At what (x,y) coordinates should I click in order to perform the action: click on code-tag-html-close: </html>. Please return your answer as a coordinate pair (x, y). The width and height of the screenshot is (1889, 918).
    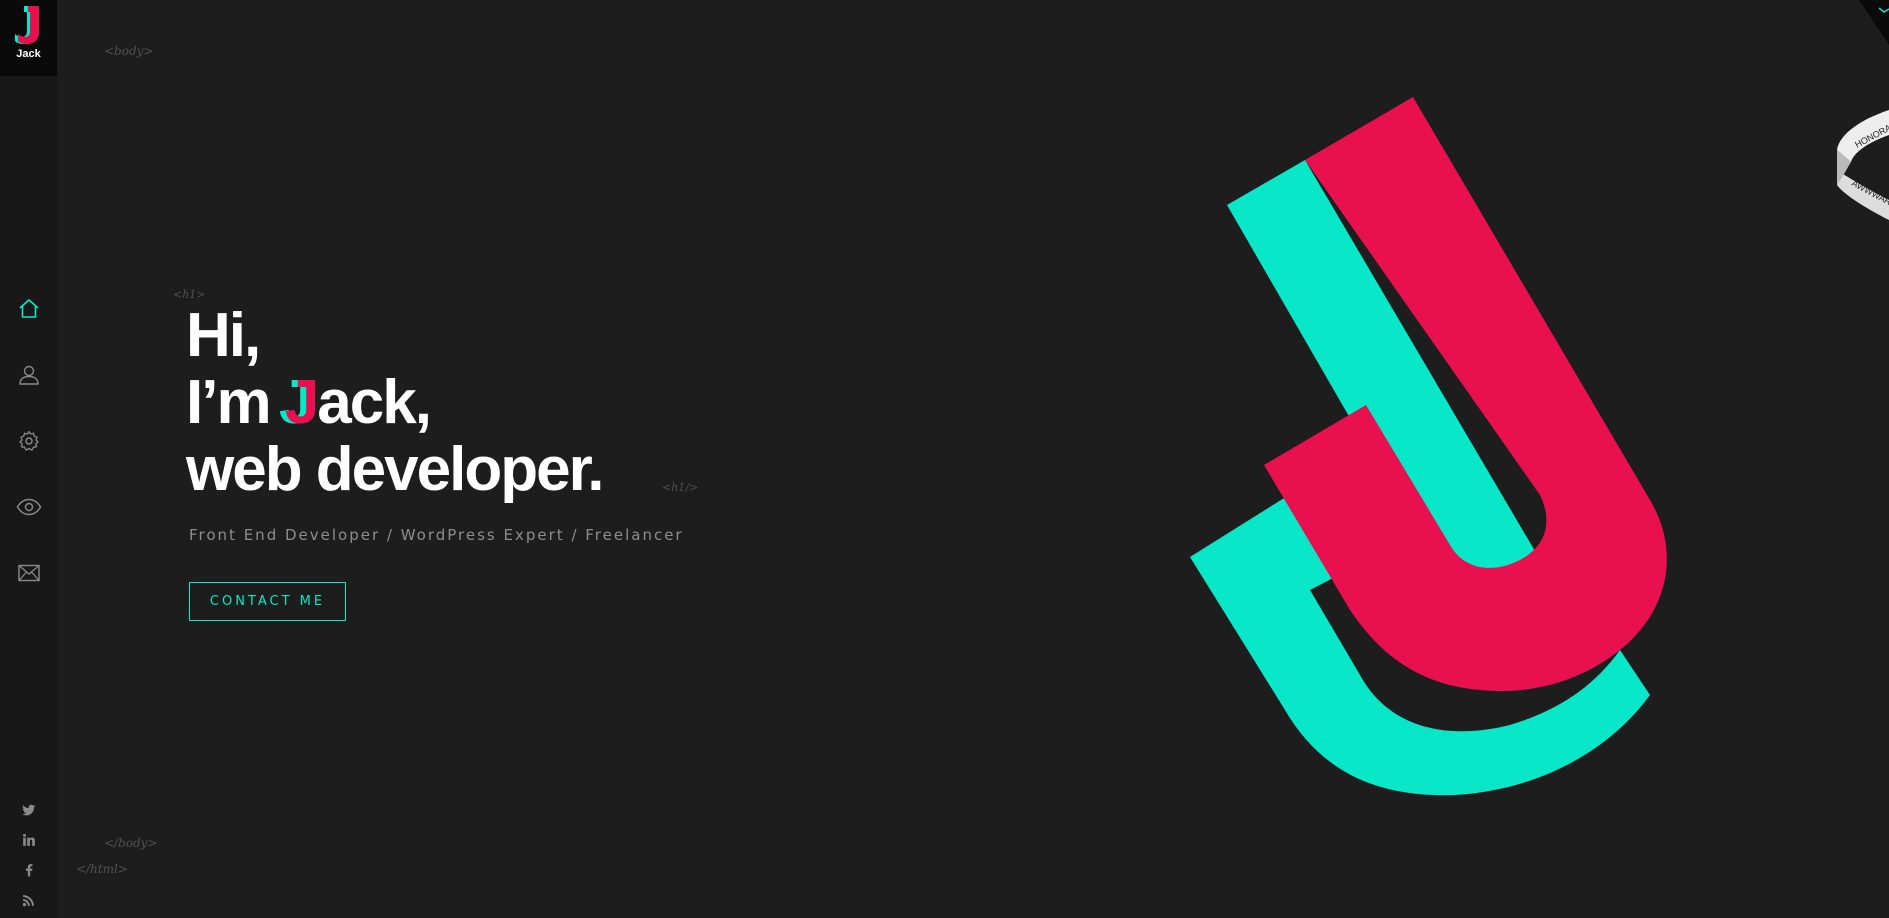
    Looking at the image, I should click on (102, 869).